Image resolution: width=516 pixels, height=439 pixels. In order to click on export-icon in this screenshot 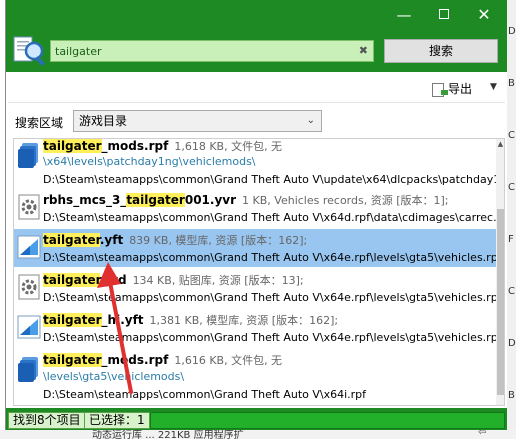, I will do `click(440, 89)`.